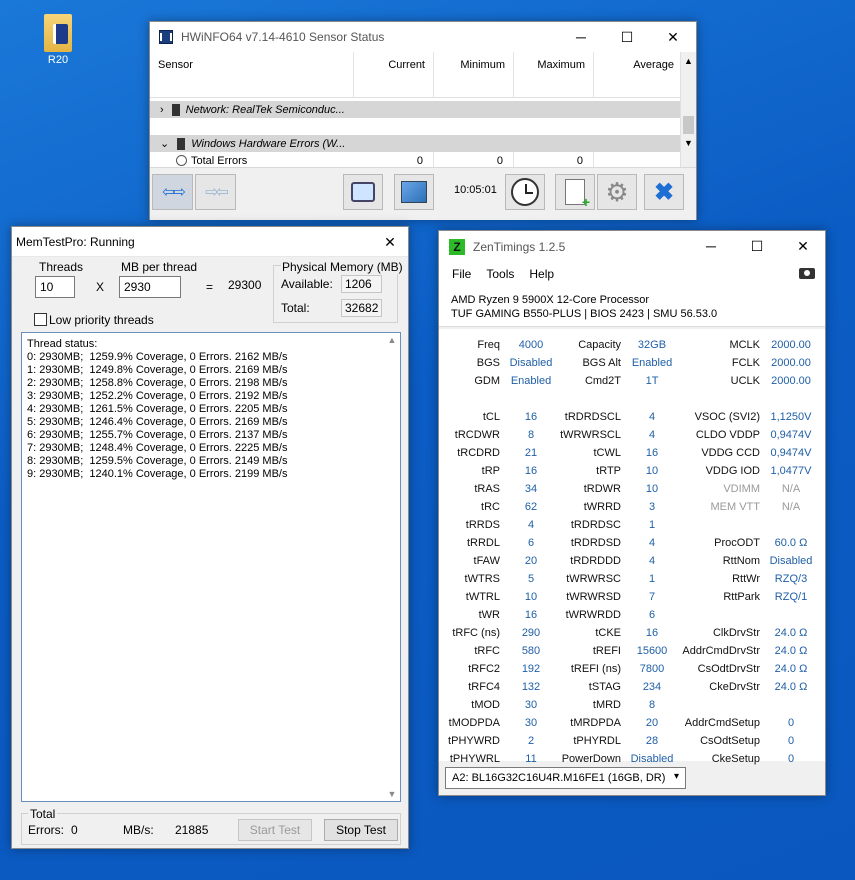 This screenshot has height=880, width=855. Describe the element at coordinates (361, 830) in the screenshot. I see `stop-test-button: Stop Test` at that location.